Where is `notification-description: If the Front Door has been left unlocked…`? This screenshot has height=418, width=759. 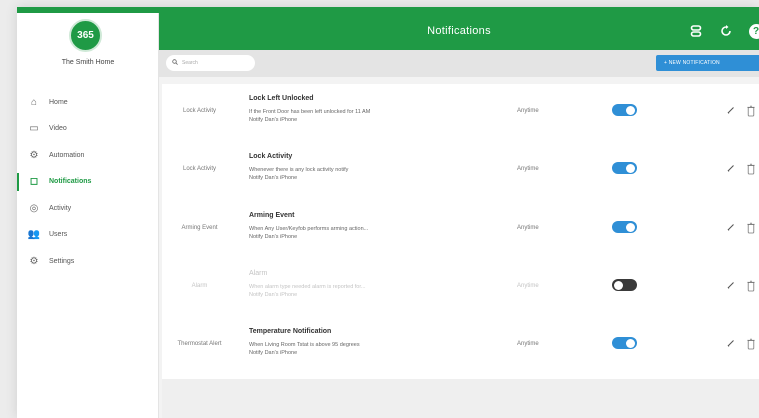
notification-description: If the Front Door has been left unlocked… is located at coordinates (309, 116).